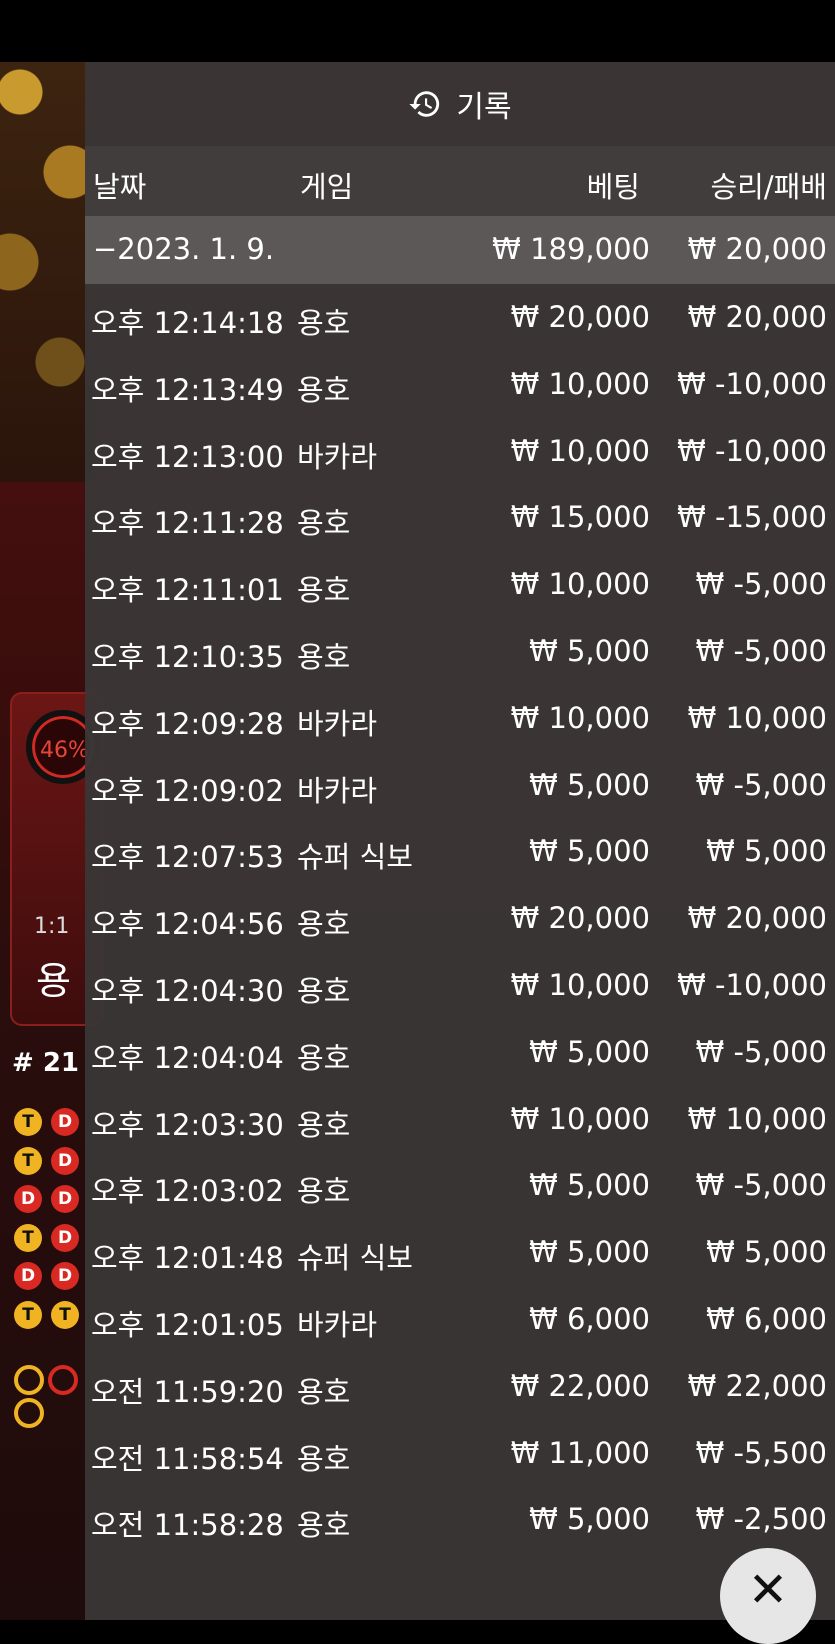 The width and height of the screenshot is (835, 1644). What do you see at coordinates (460, 1320) in the screenshot?
I see `history-row: 오후 12:01:05 바카라 ₩ 6,000 ₩ 6,000` at bounding box center [460, 1320].